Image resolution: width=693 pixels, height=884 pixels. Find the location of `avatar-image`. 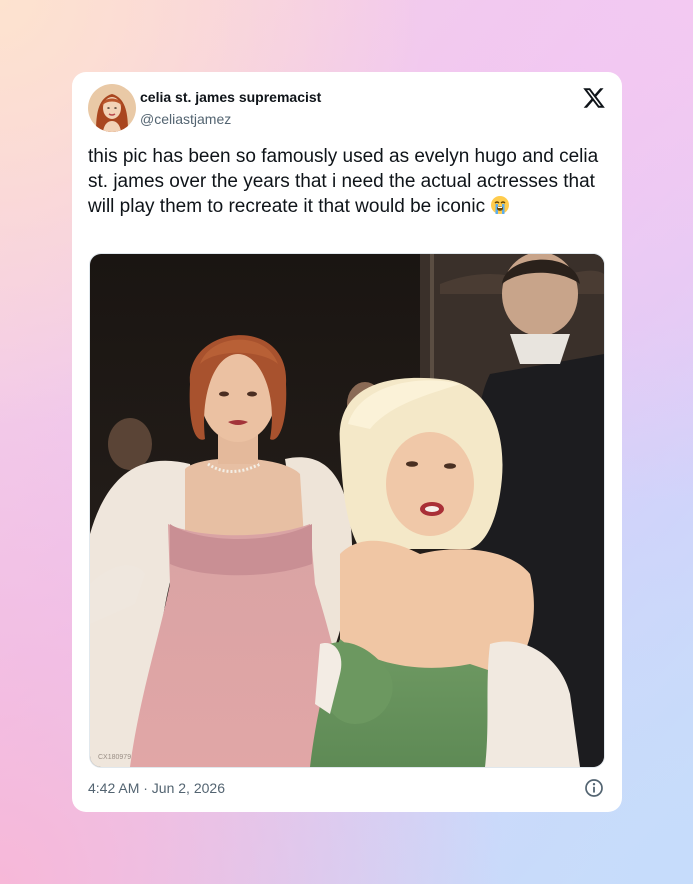

avatar-image is located at coordinates (112, 108).